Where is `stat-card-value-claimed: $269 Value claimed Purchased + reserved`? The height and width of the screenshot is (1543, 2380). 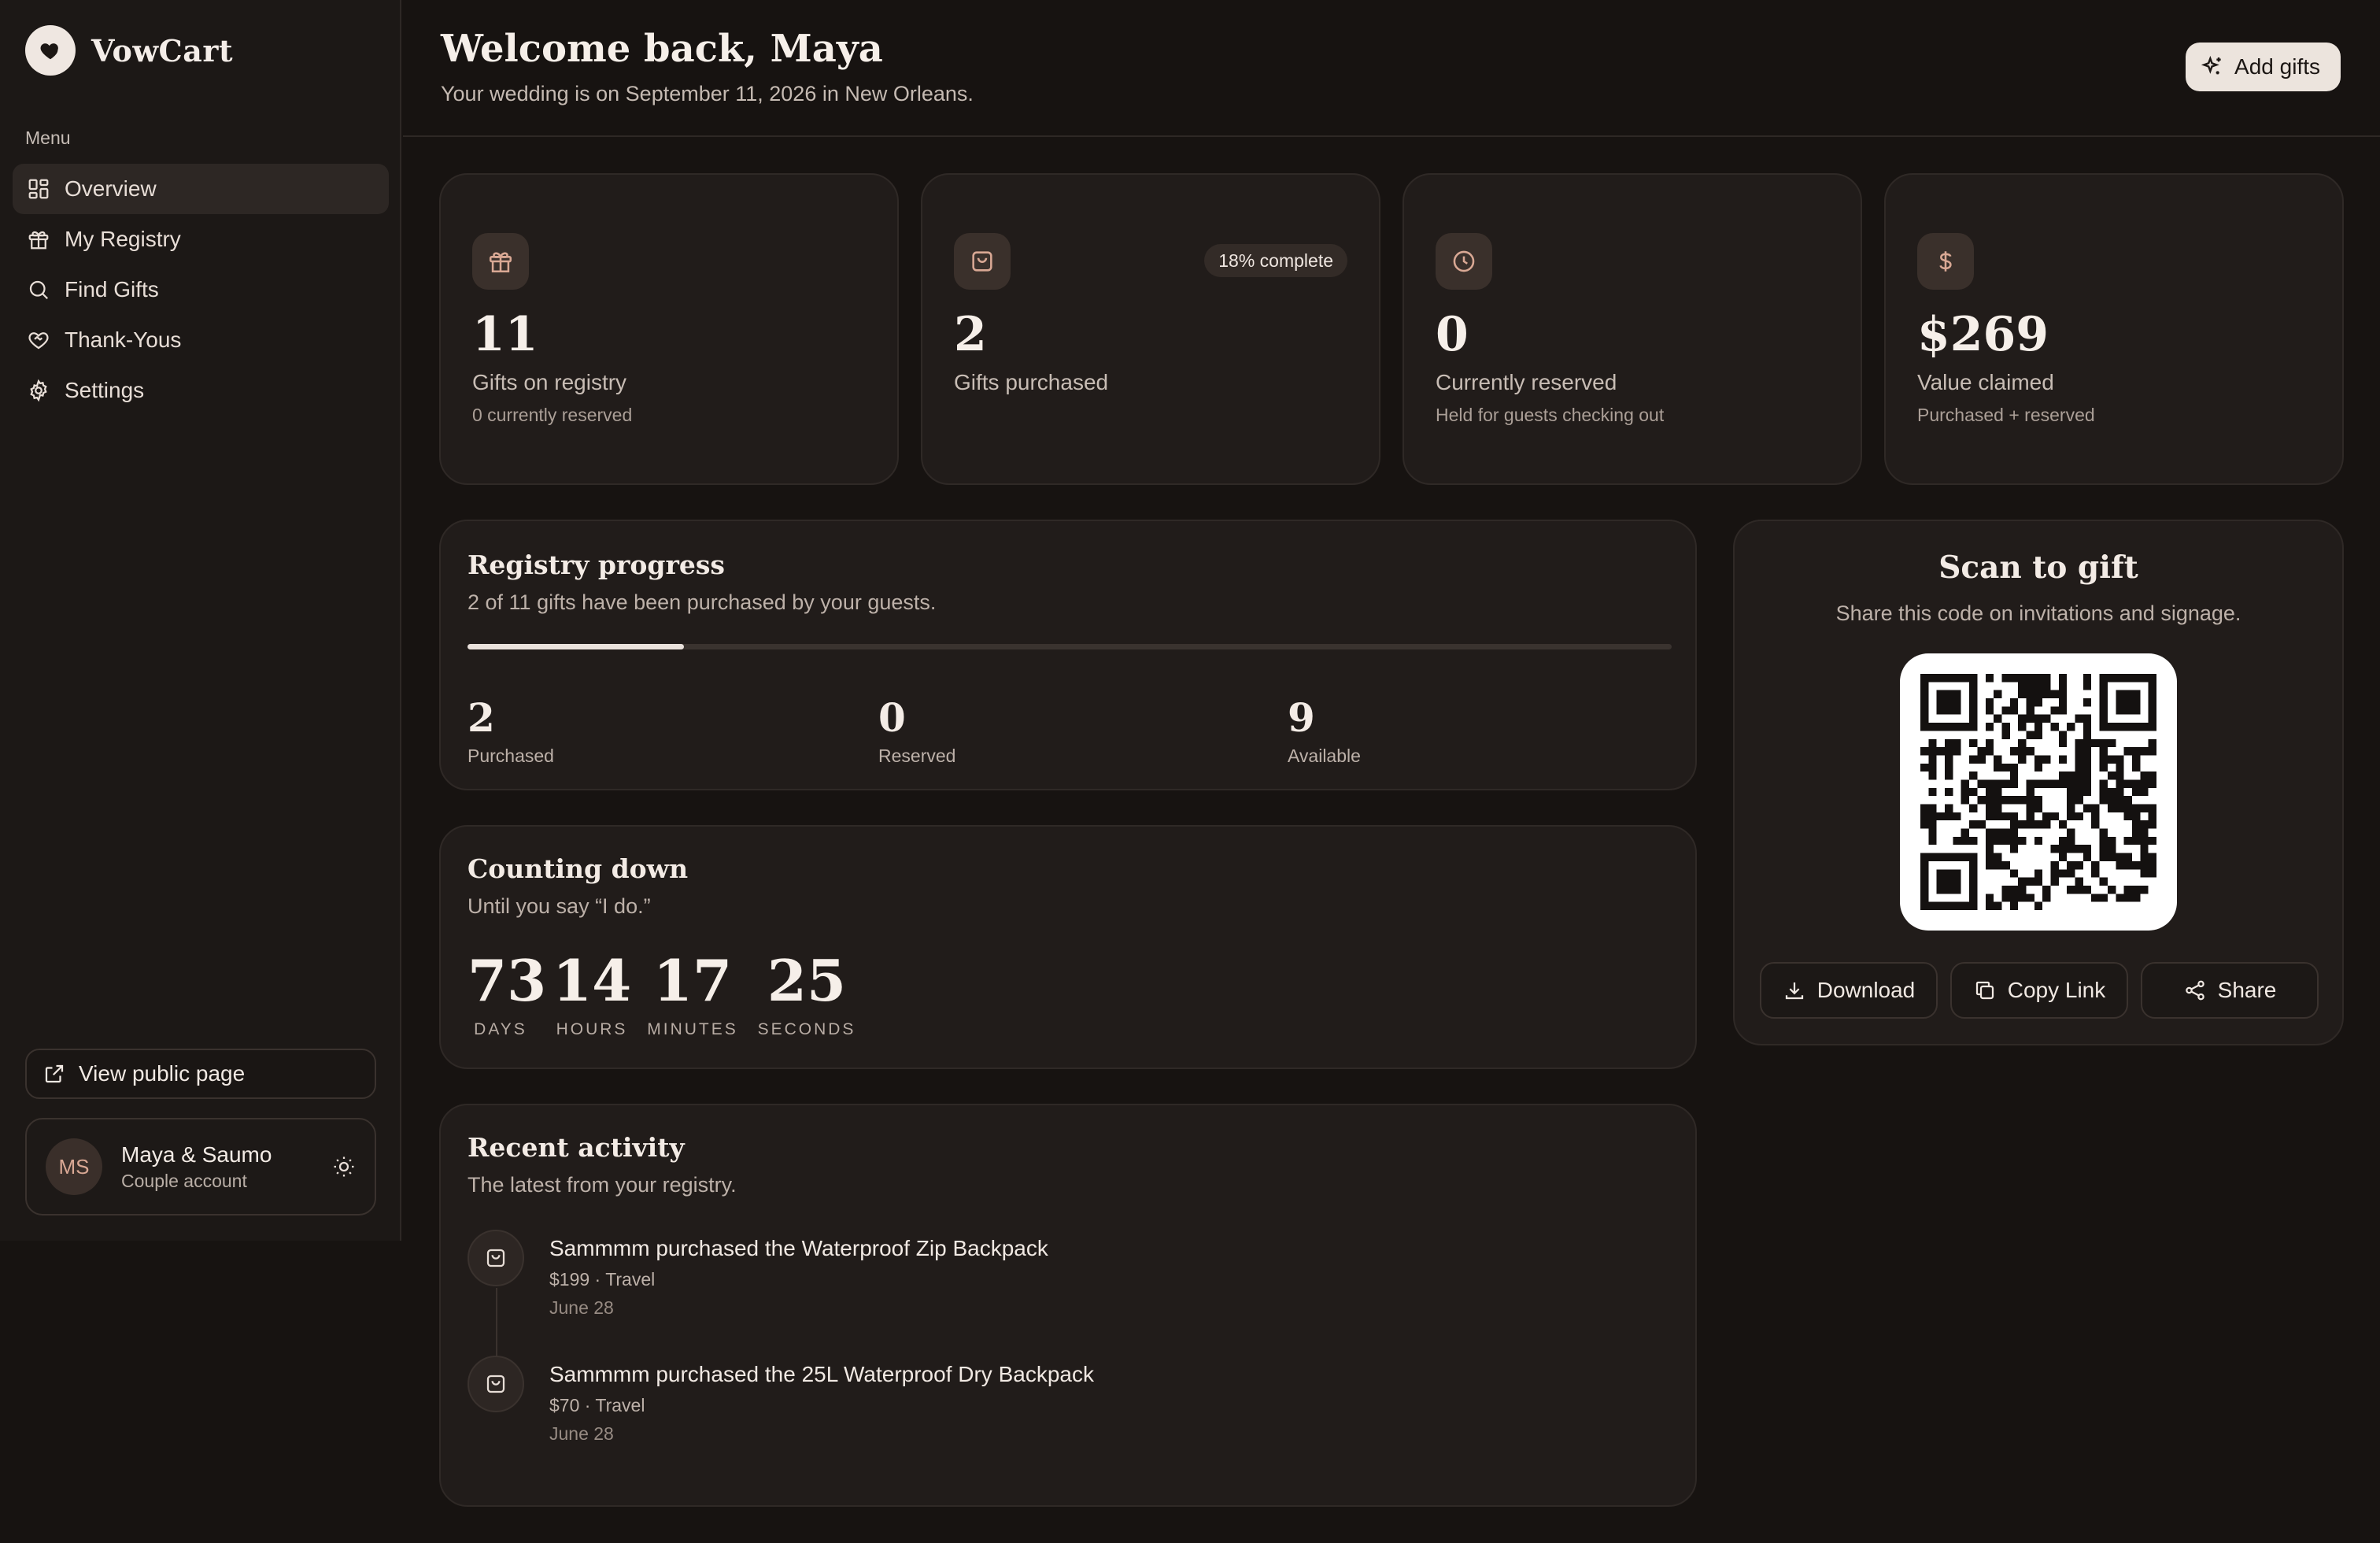 stat-card-value-claimed: $269 Value claimed Purchased + reserved is located at coordinates (2114, 329).